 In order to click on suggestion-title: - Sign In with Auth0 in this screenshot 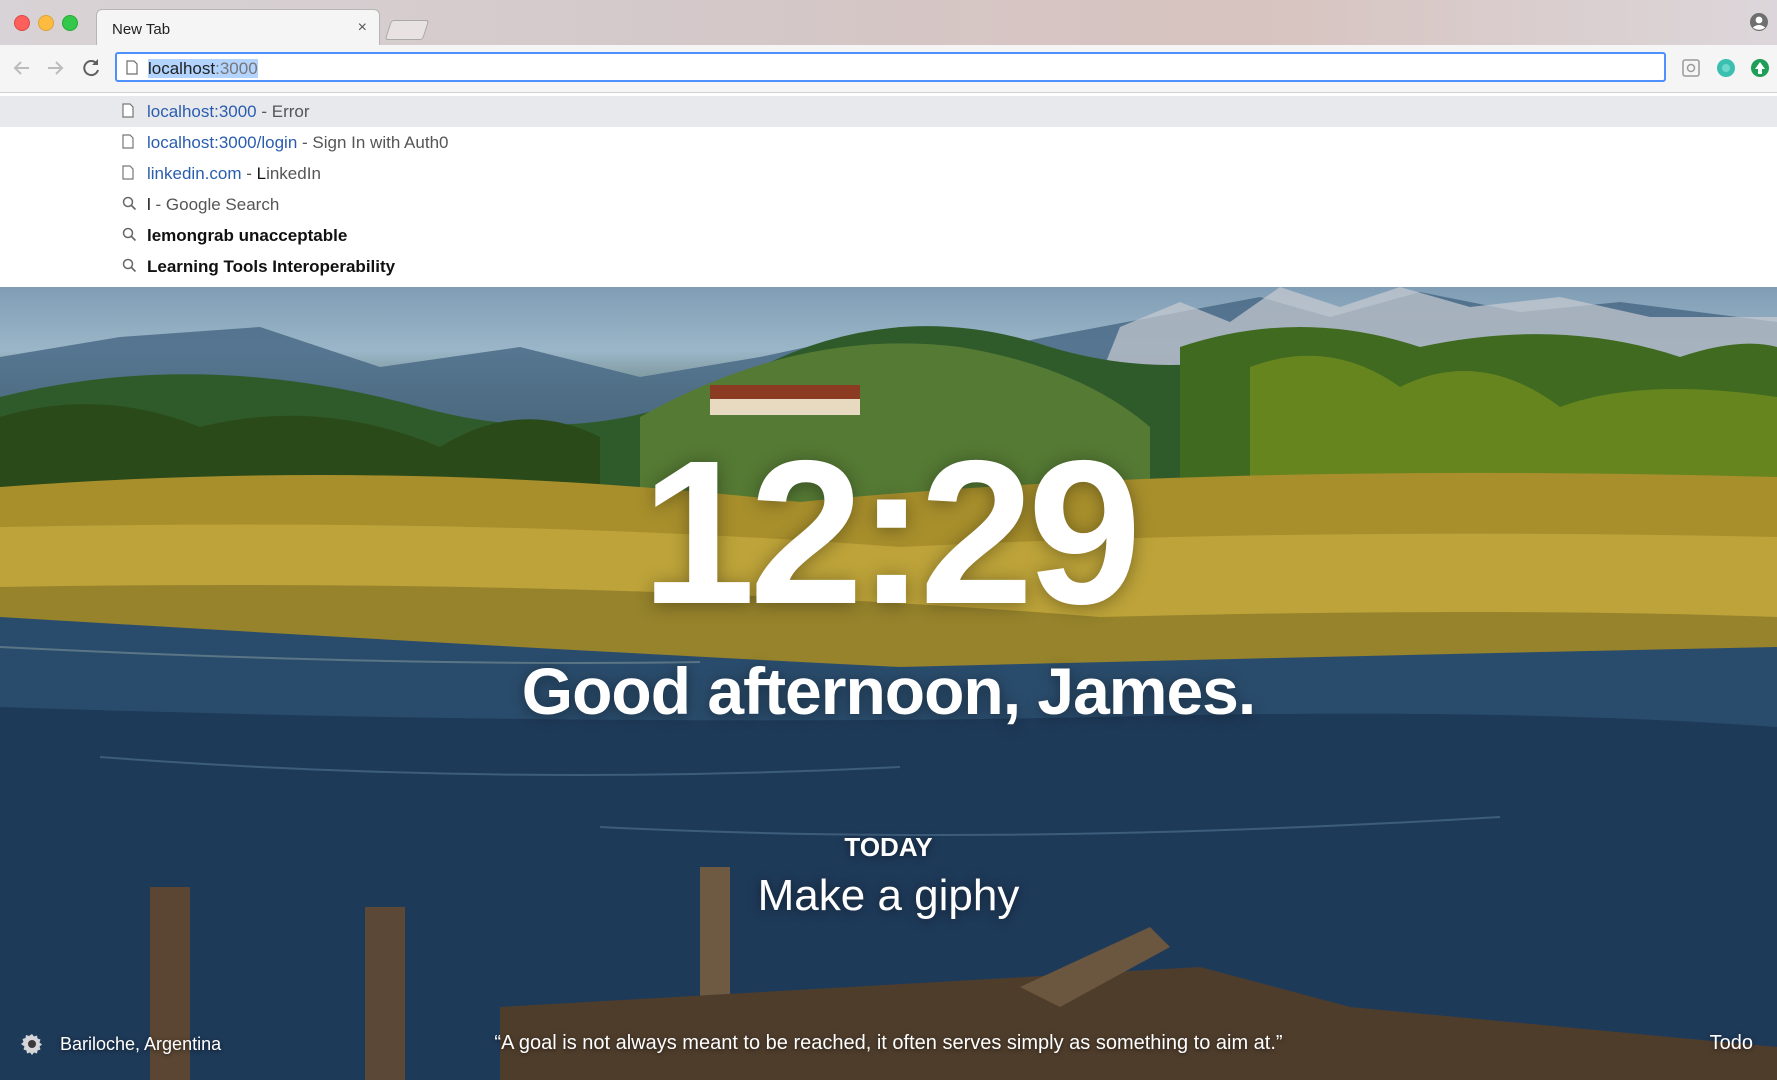, I will do `click(373, 142)`.